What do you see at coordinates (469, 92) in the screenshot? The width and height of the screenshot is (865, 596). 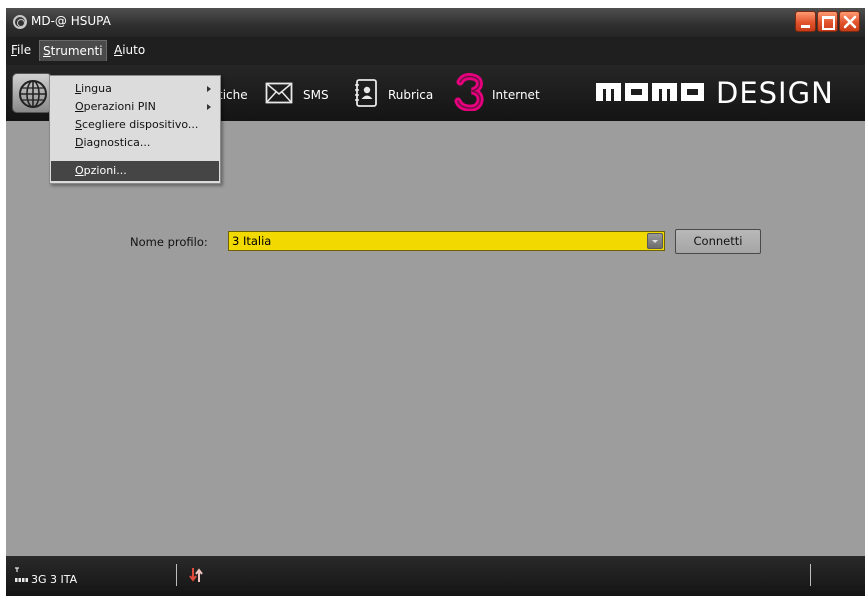 I see `three-logo-icon` at bounding box center [469, 92].